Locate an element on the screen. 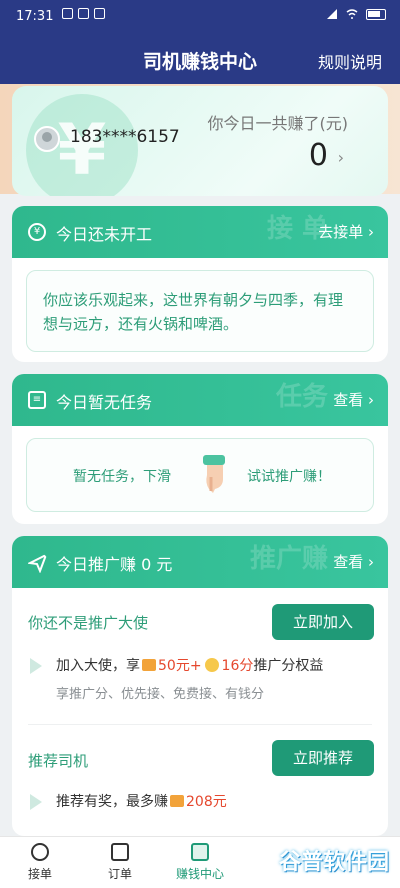 The width and height of the screenshot is (400, 888). tab-earnings-center: 赚钱中心 is located at coordinates (200, 862).